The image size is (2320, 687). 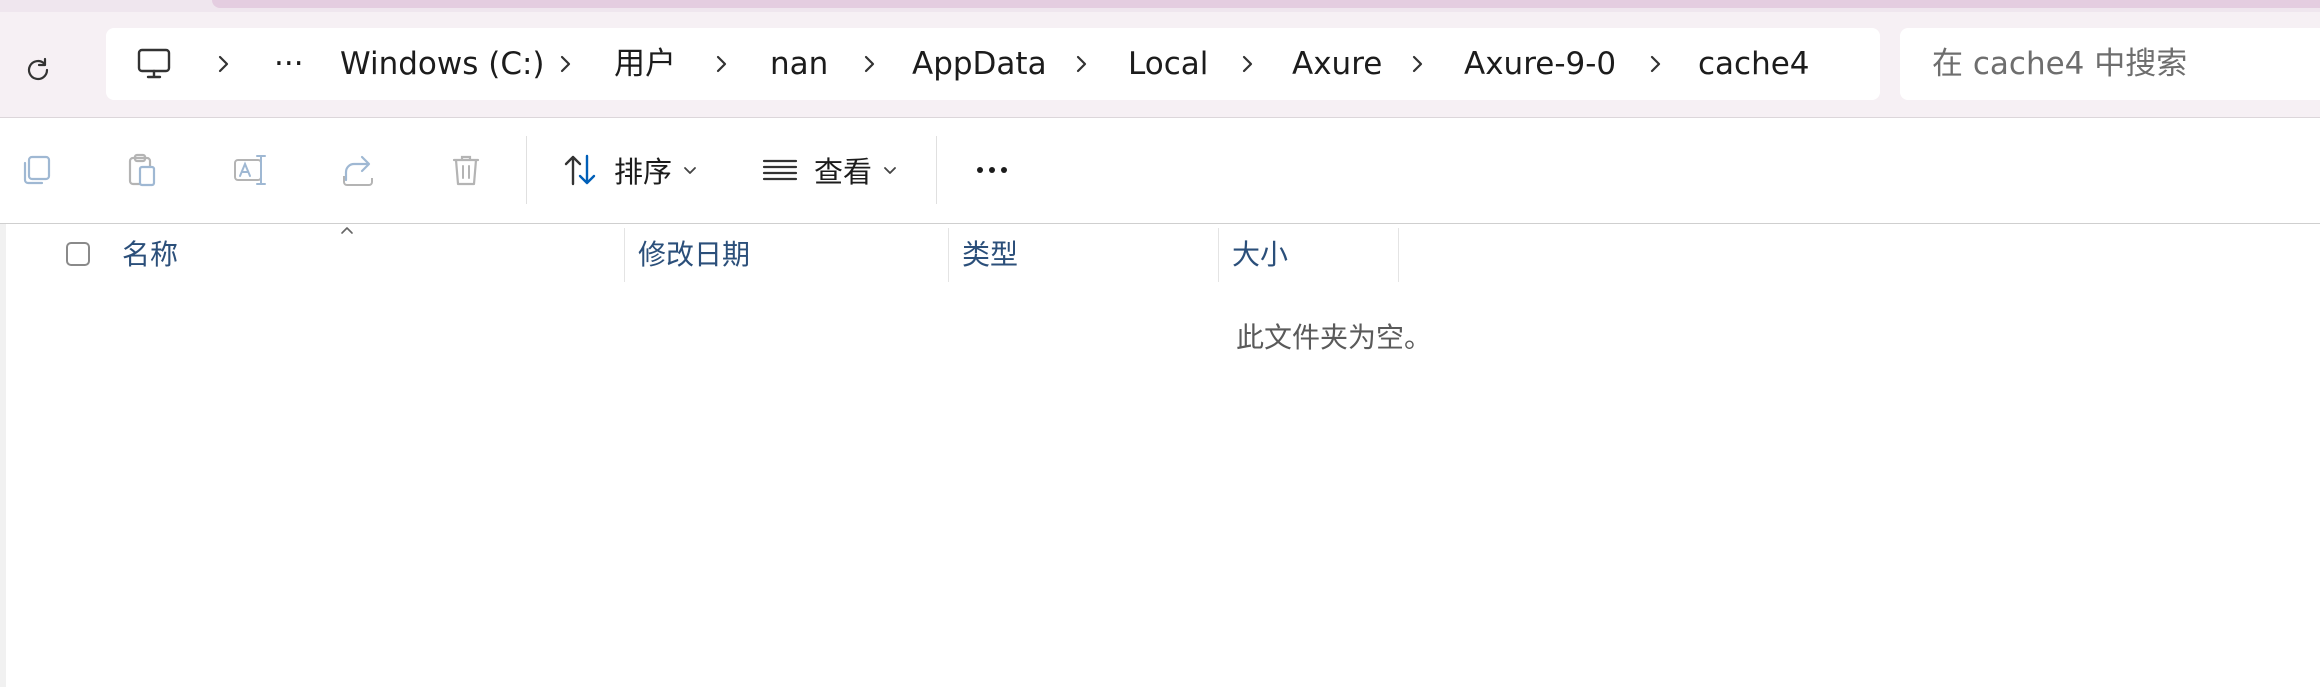 I want to click on breadcrumb-item: nan, so click(x=799, y=64).